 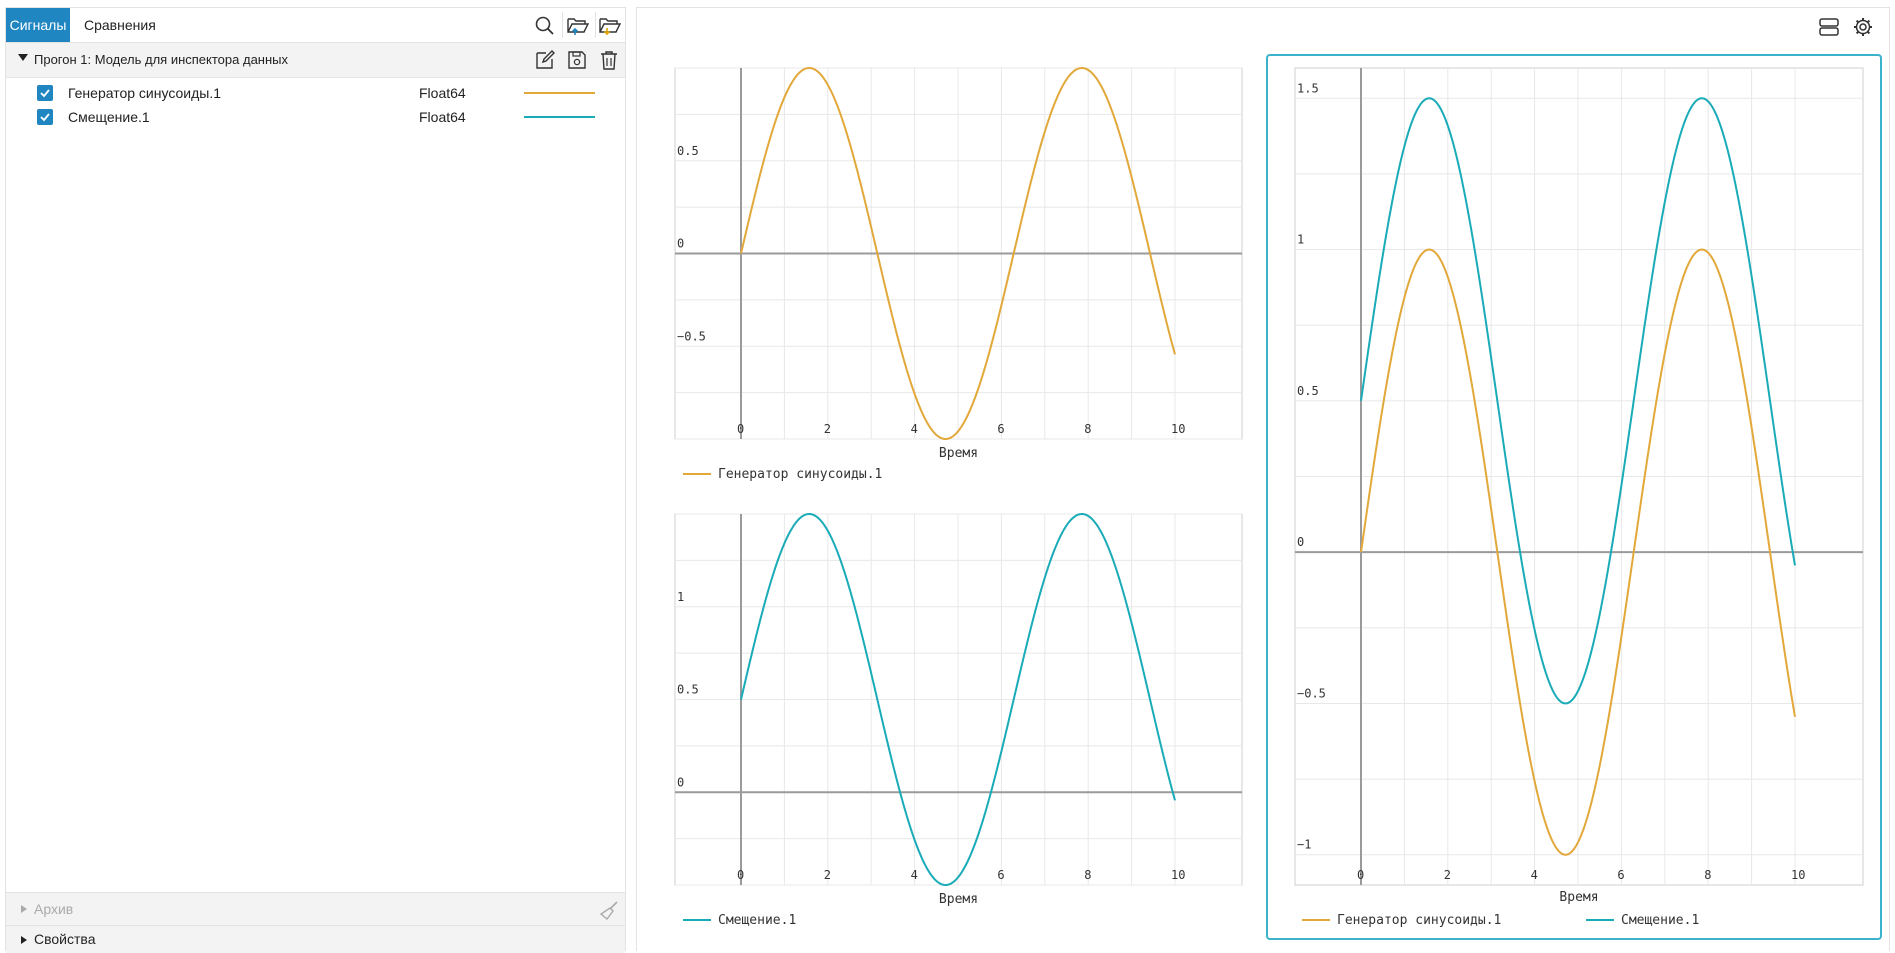 I want to click on y-tick-label: 1.5, so click(x=1308, y=88).